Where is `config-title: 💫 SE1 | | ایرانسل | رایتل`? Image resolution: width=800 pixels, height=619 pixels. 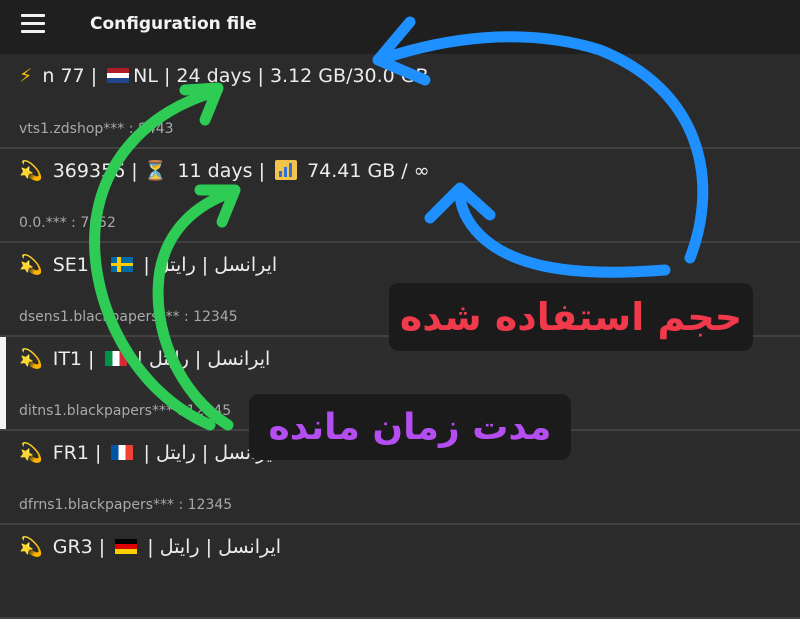 config-title: 💫 SE1 | | ایرانسل | رایتل is located at coordinates (148, 264).